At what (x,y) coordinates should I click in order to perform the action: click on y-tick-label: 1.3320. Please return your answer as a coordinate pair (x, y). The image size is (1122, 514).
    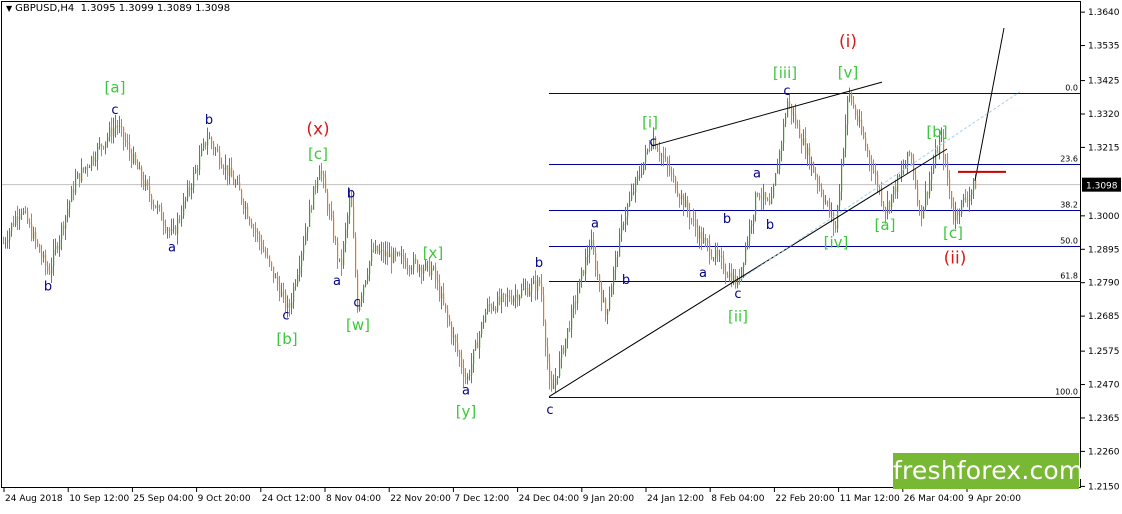
    Looking at the image, I should click on (1104, 115).